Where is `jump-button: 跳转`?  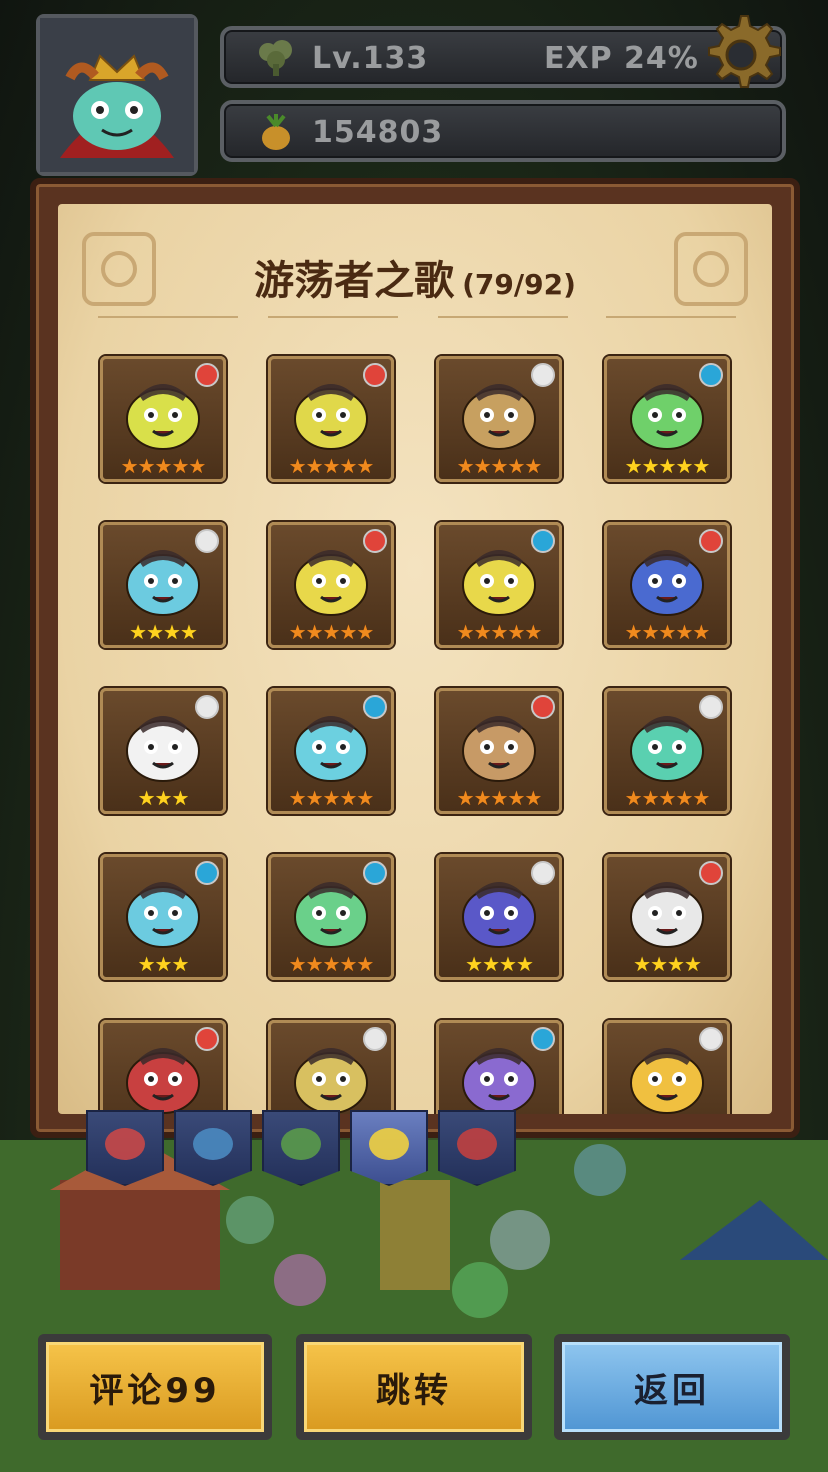 jump-button: 跳转 is located at coordinates (414, 1387).